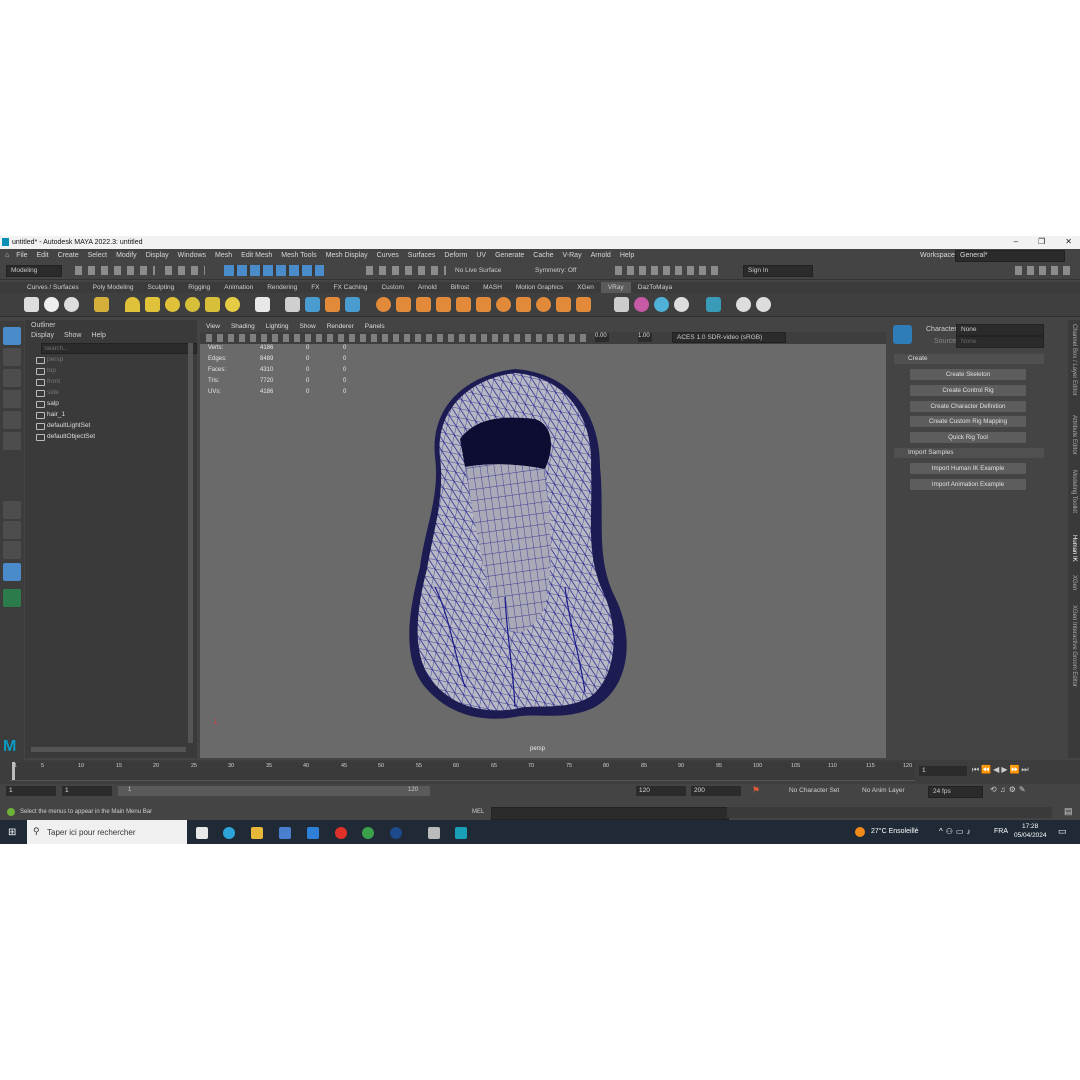 This screenshot has width=1080, height=1080. I want to click on menu-windows: Windows, so click(192, 255).